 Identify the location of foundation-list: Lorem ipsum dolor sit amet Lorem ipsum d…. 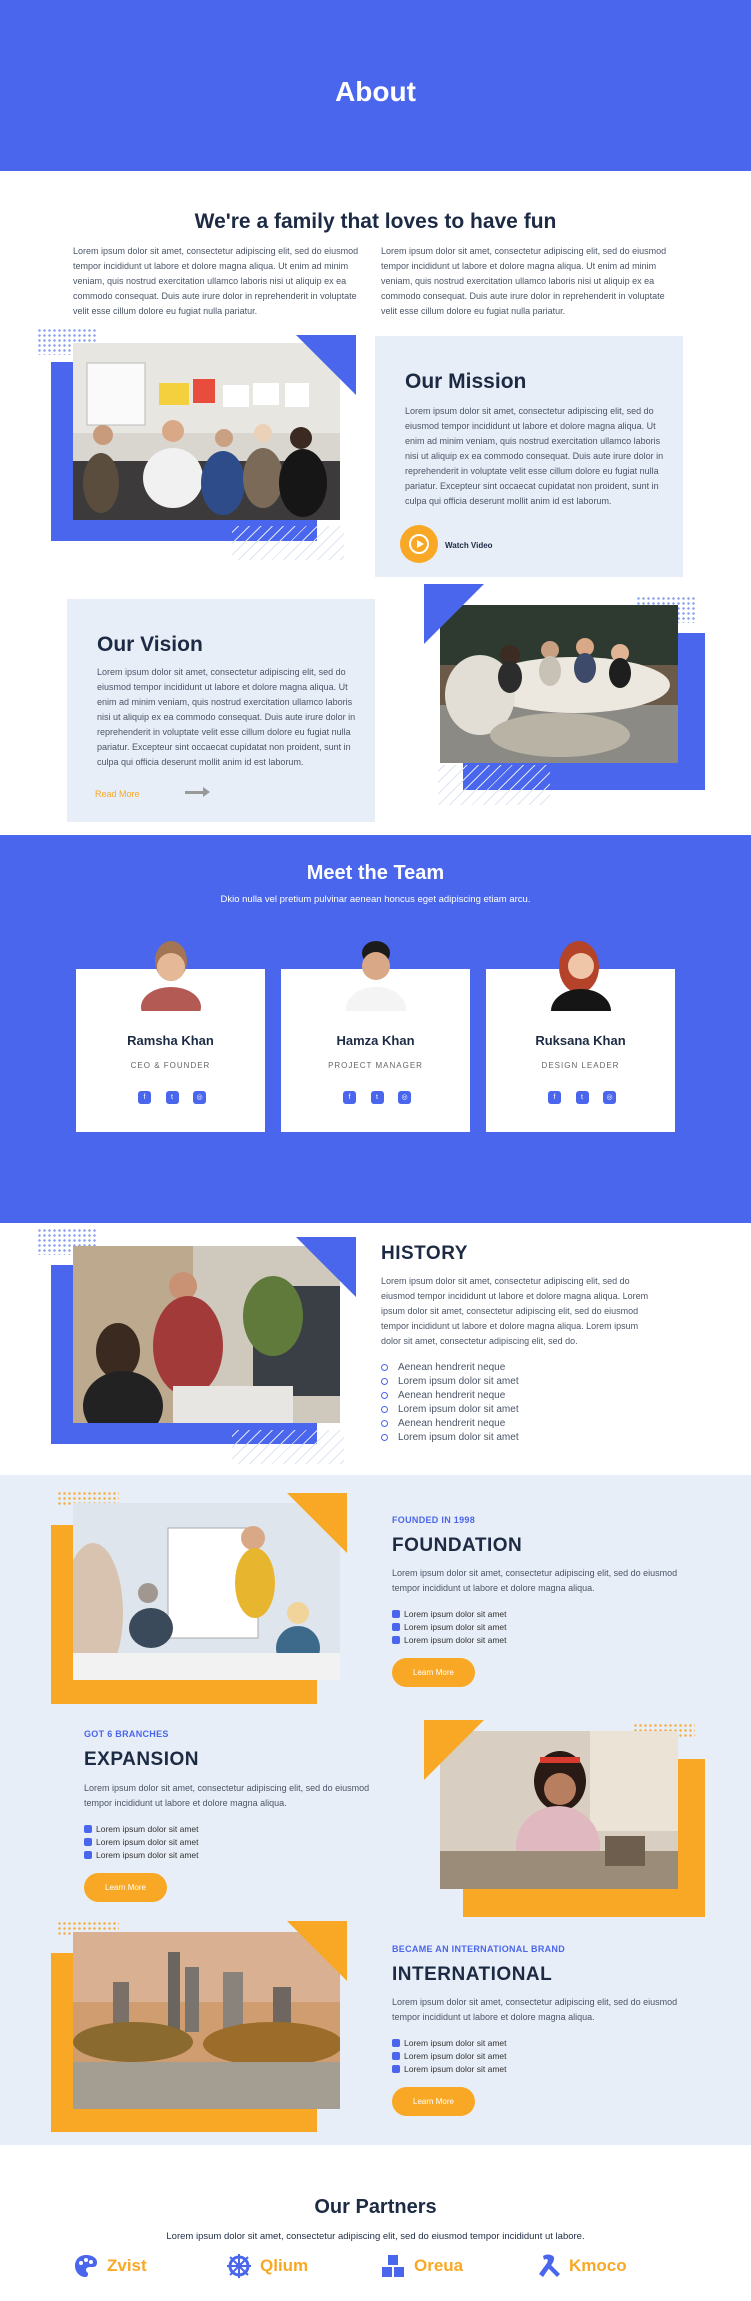
(449, 1626).